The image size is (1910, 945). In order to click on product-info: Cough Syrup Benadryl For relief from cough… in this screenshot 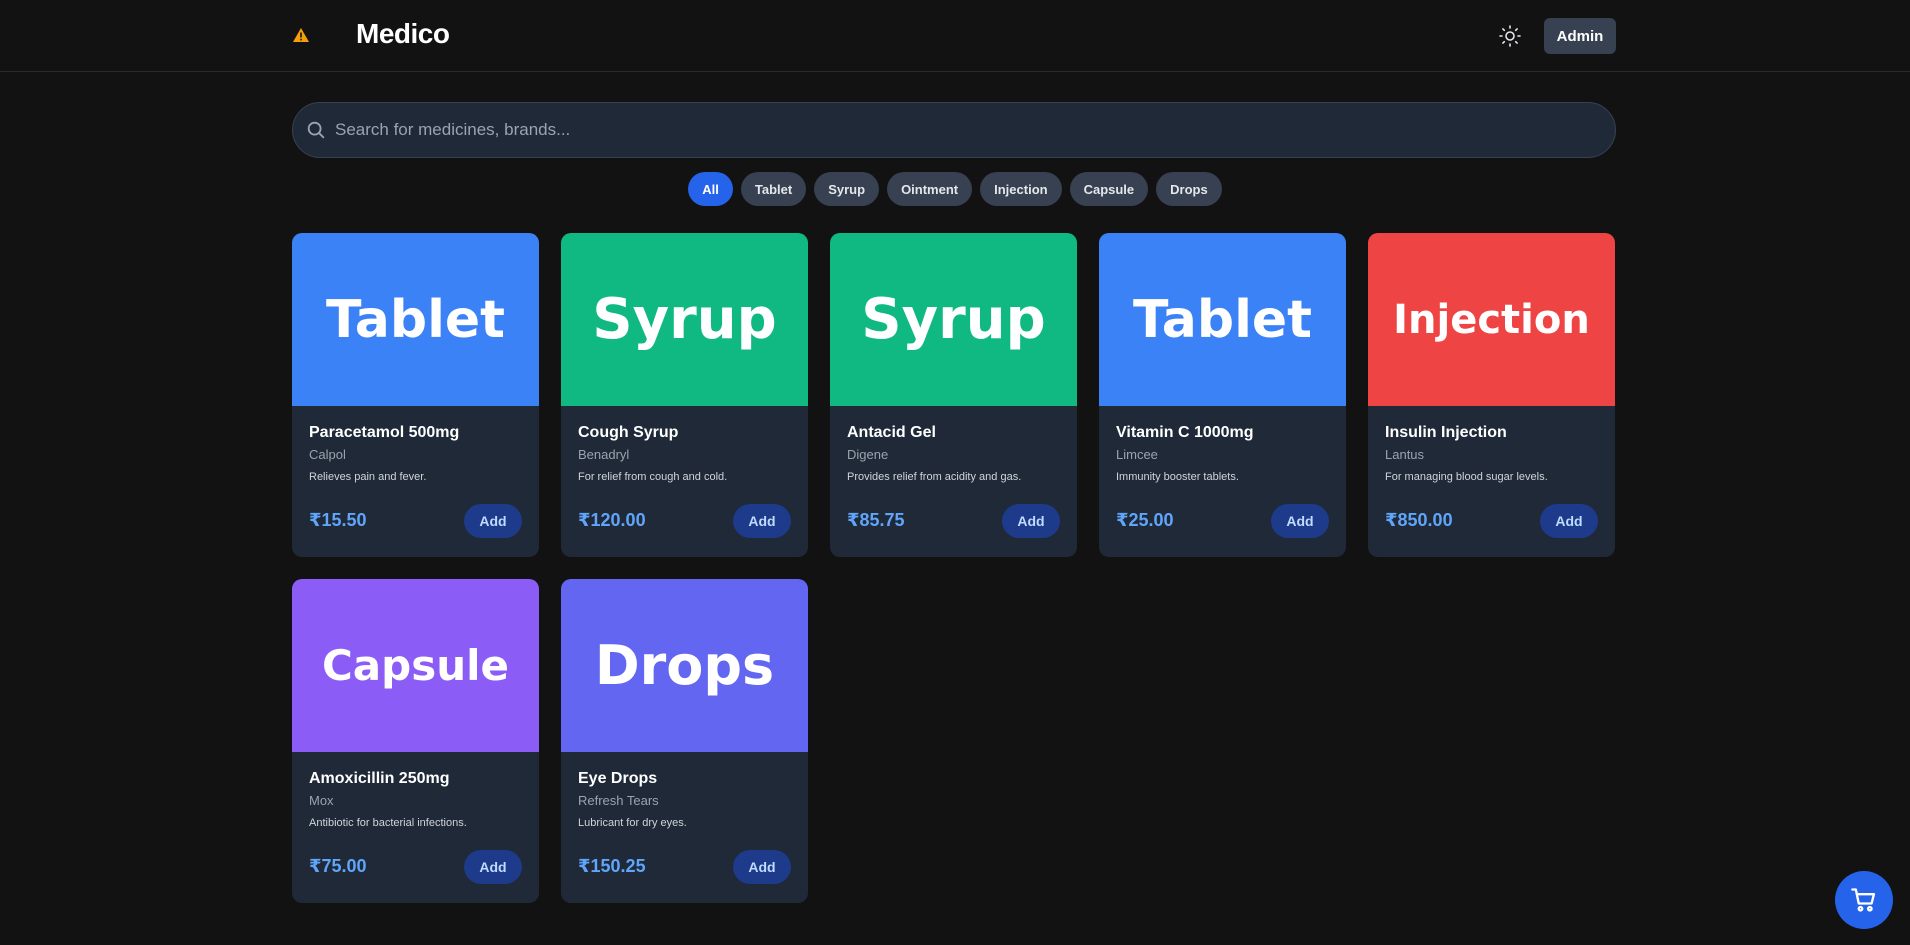, I will do `click(684, 481)`.